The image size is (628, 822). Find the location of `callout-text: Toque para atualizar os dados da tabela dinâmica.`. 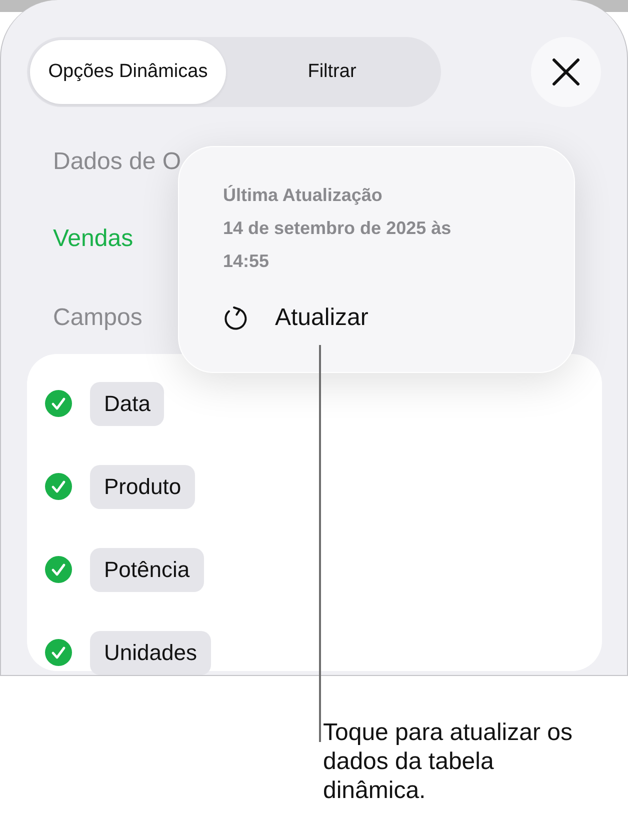

callout-text: Toque para atualizar os dados da tabela dinâmica. is located at coordinates (448, 761).